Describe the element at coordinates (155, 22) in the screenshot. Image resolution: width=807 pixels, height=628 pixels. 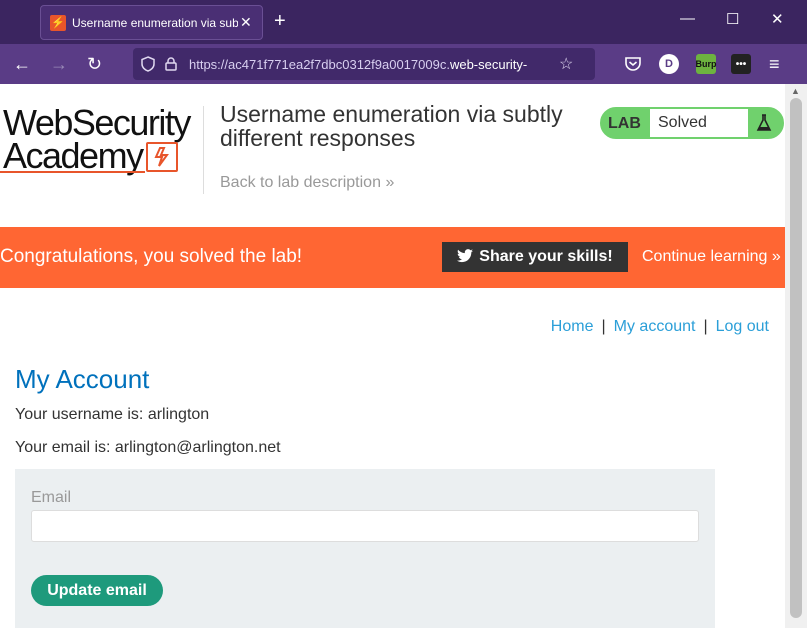
I see `tab-title: Username enumeration via subtl` at that location.